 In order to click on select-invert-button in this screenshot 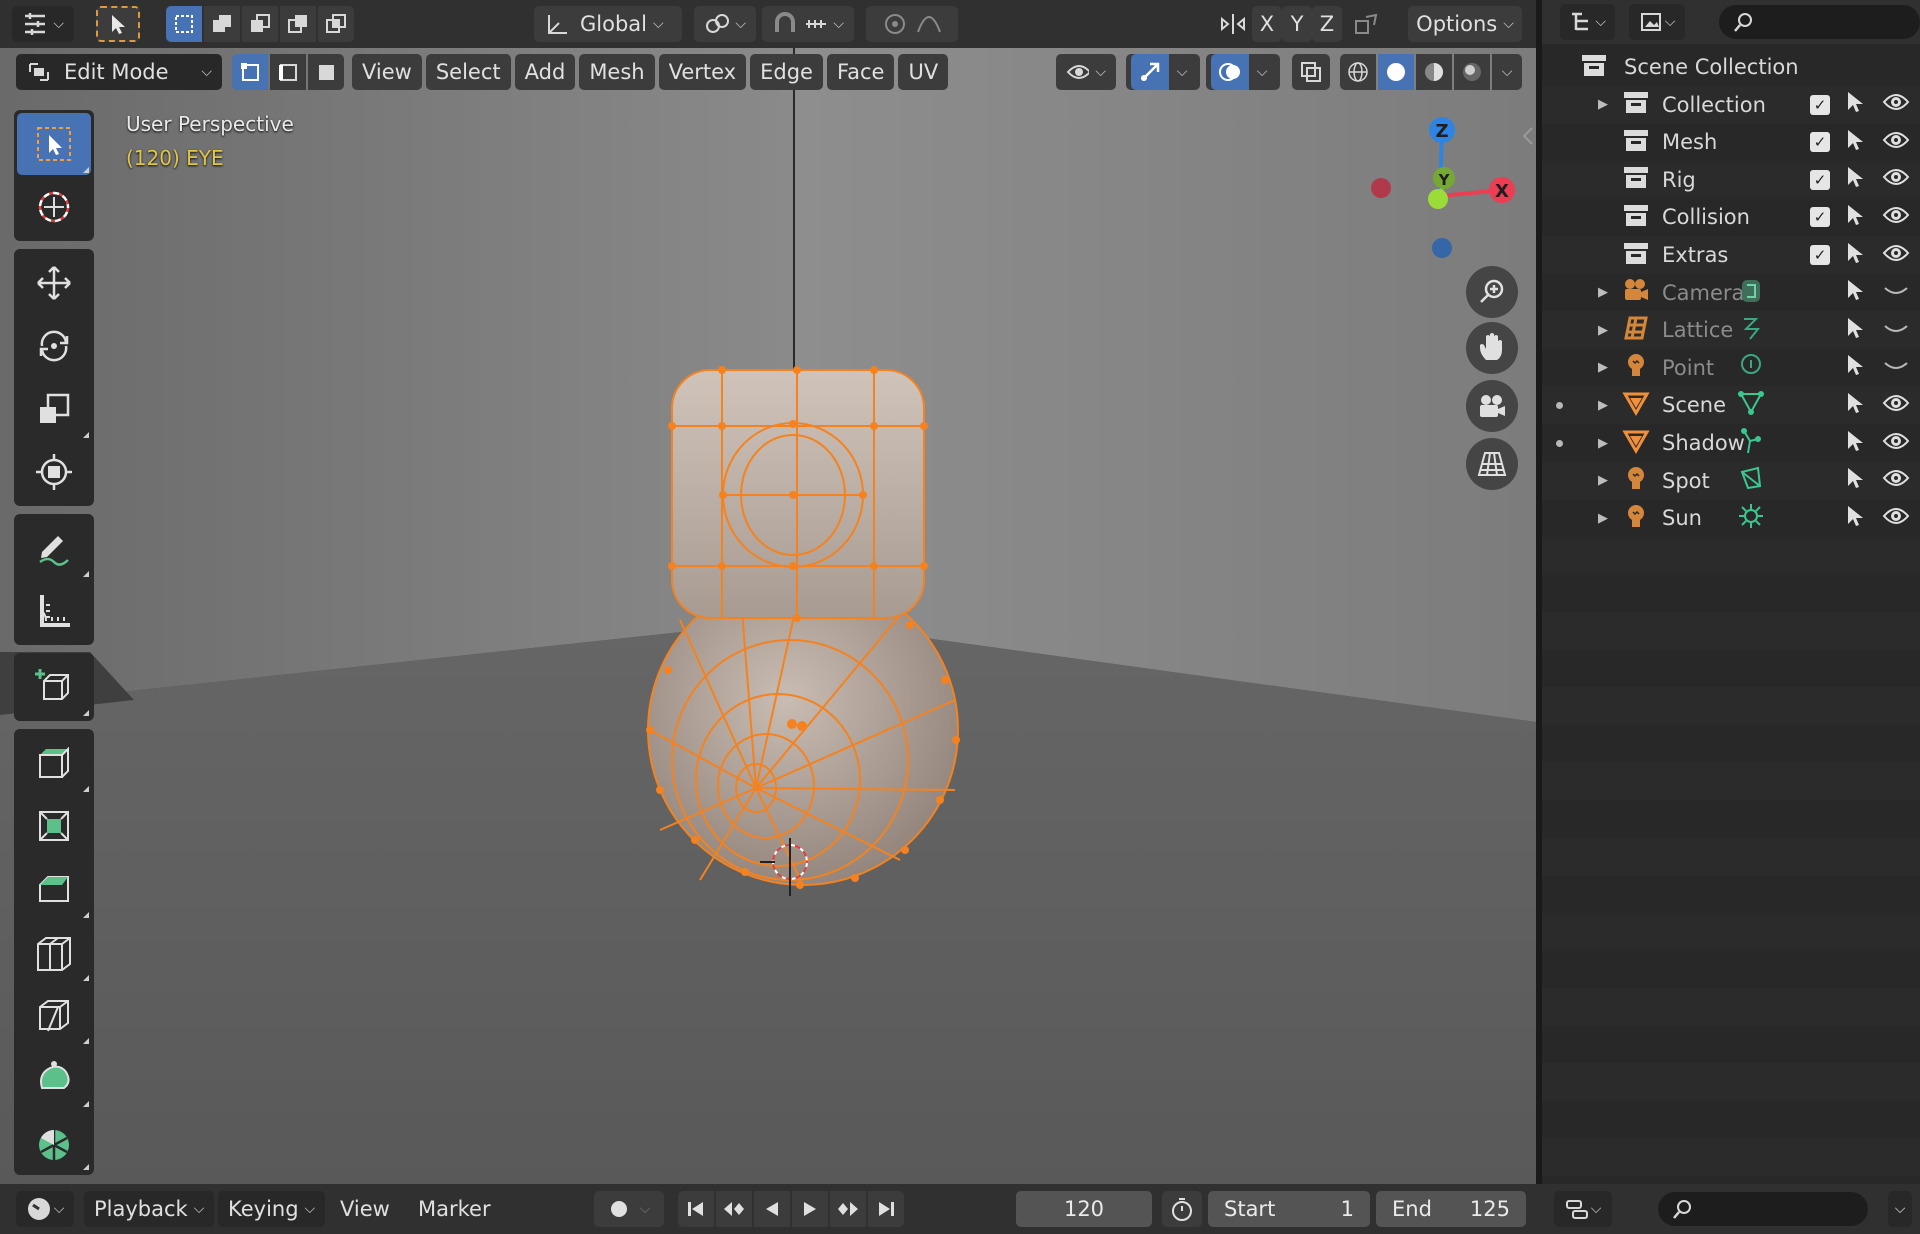, I will do `click(298, 24)`.